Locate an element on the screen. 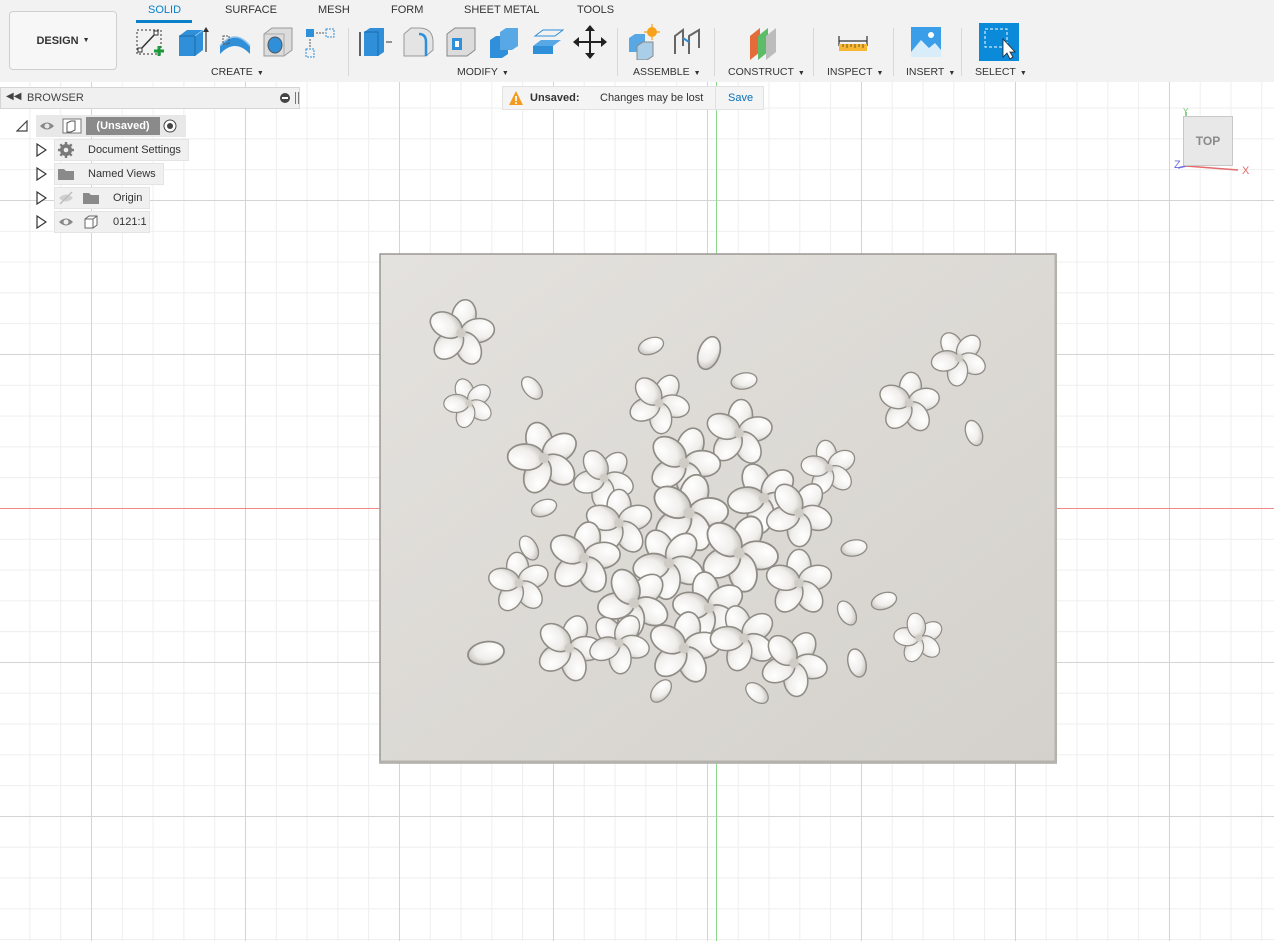  viewcube-top-face: TOP is located at coordinates (1208, 141).